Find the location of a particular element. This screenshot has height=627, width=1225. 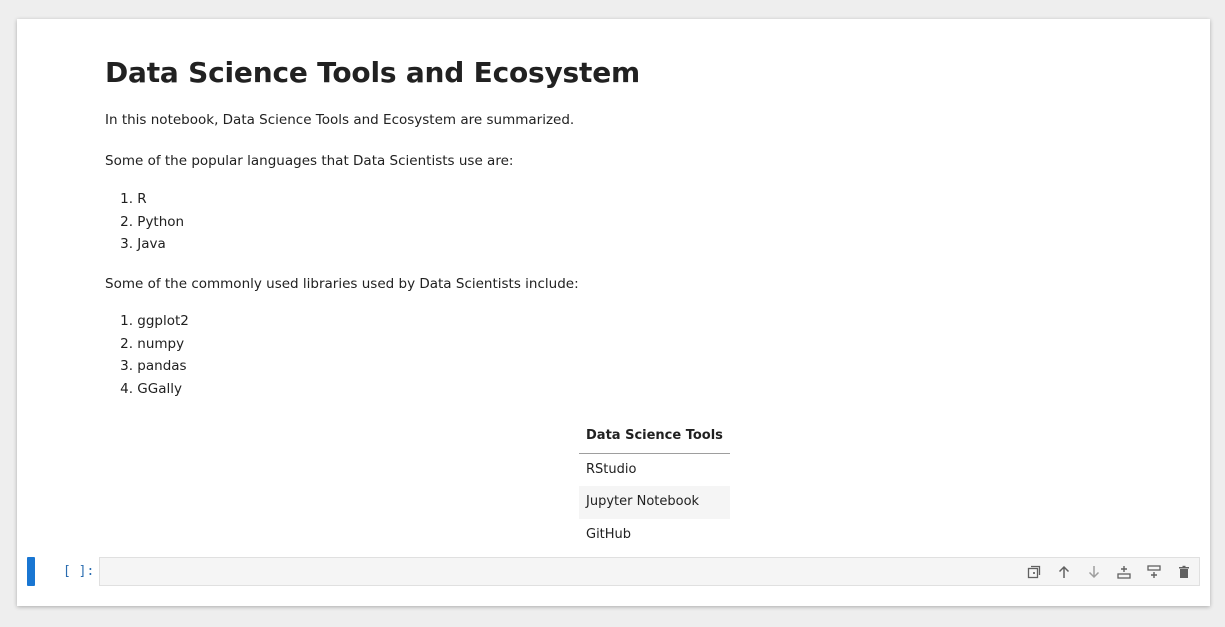

table-header: Data Science Tools is located at coordinates (654, 437).